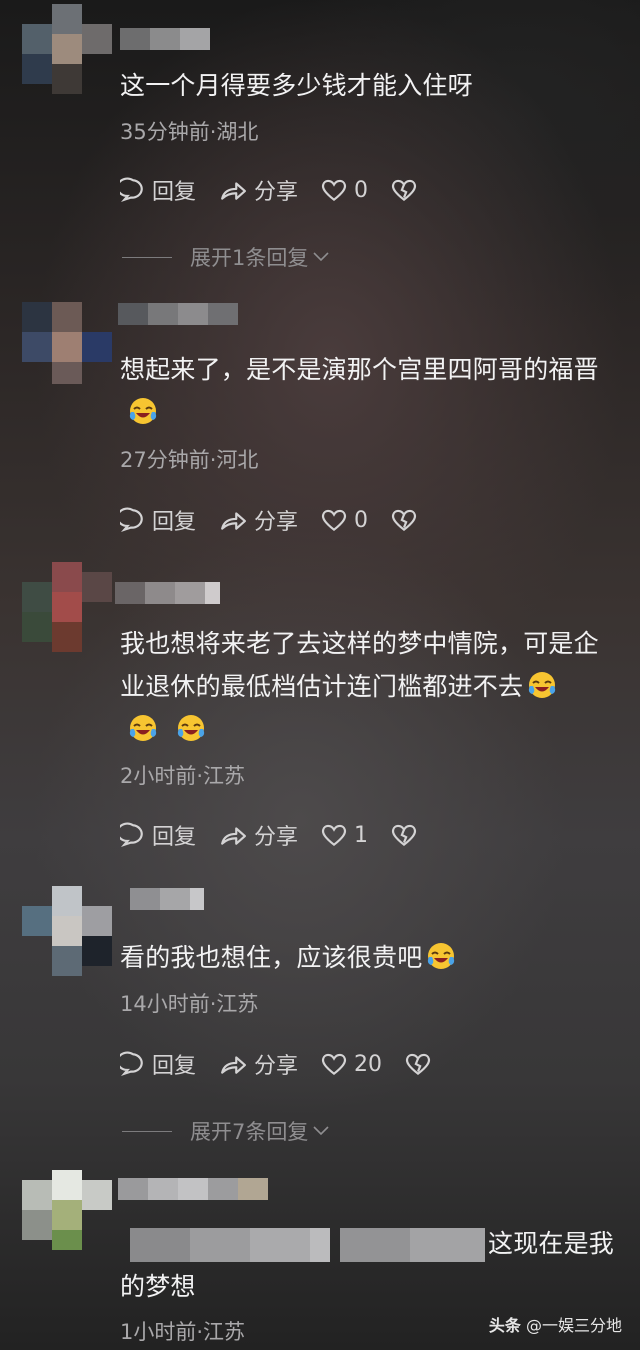 Image resolution: width=640 pixels, height=1350 pixels. Describe the element at coordinates (307, 1245) in the screenshot. I see `comment-text-redacted` at that location.